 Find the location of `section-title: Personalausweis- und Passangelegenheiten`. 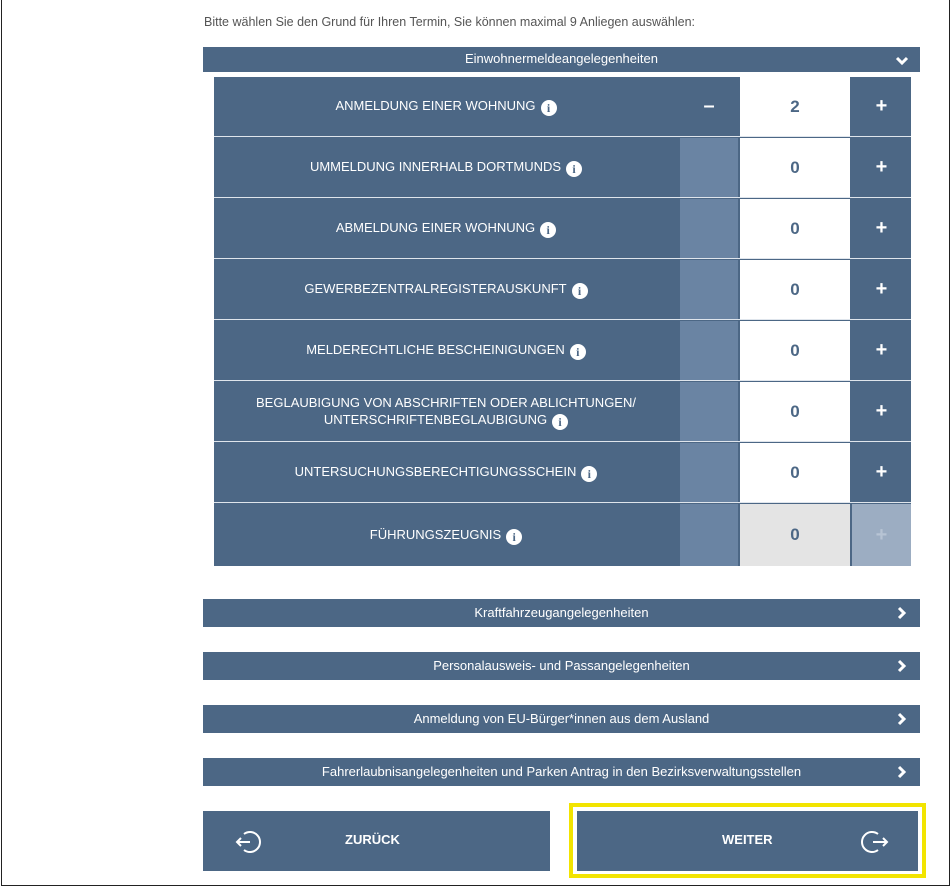

section-title: Personalausweis- und Passangelegenheiten is located at coordinates (561, 665).